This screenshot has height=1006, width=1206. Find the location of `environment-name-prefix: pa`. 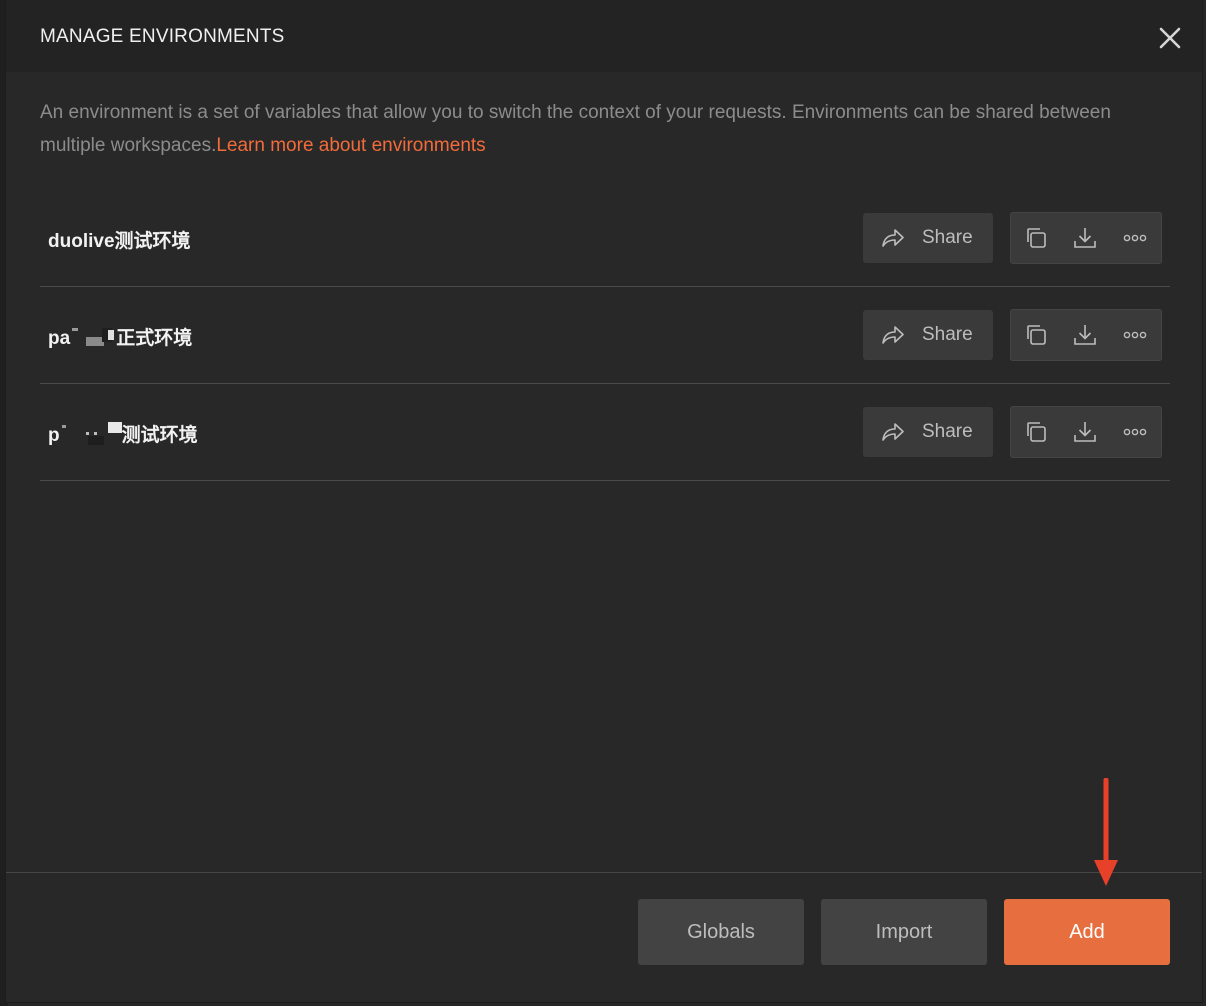

environment-name-prefix: pa is located at coordinates (59, 338).